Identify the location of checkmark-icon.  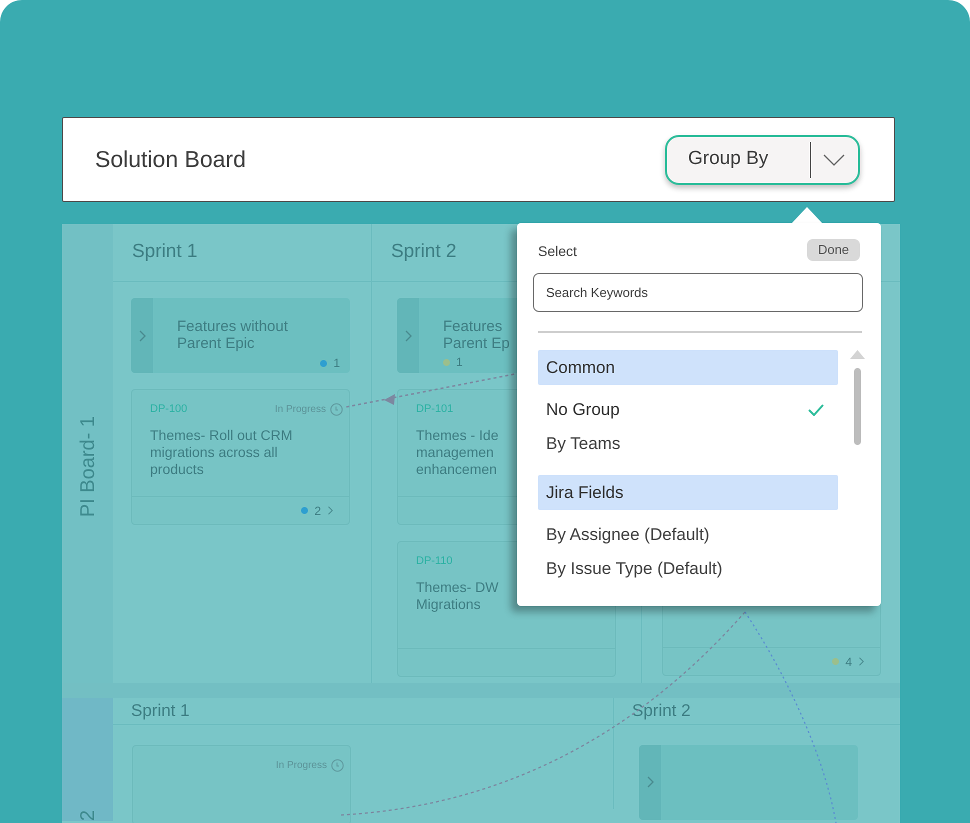
(816, 410).